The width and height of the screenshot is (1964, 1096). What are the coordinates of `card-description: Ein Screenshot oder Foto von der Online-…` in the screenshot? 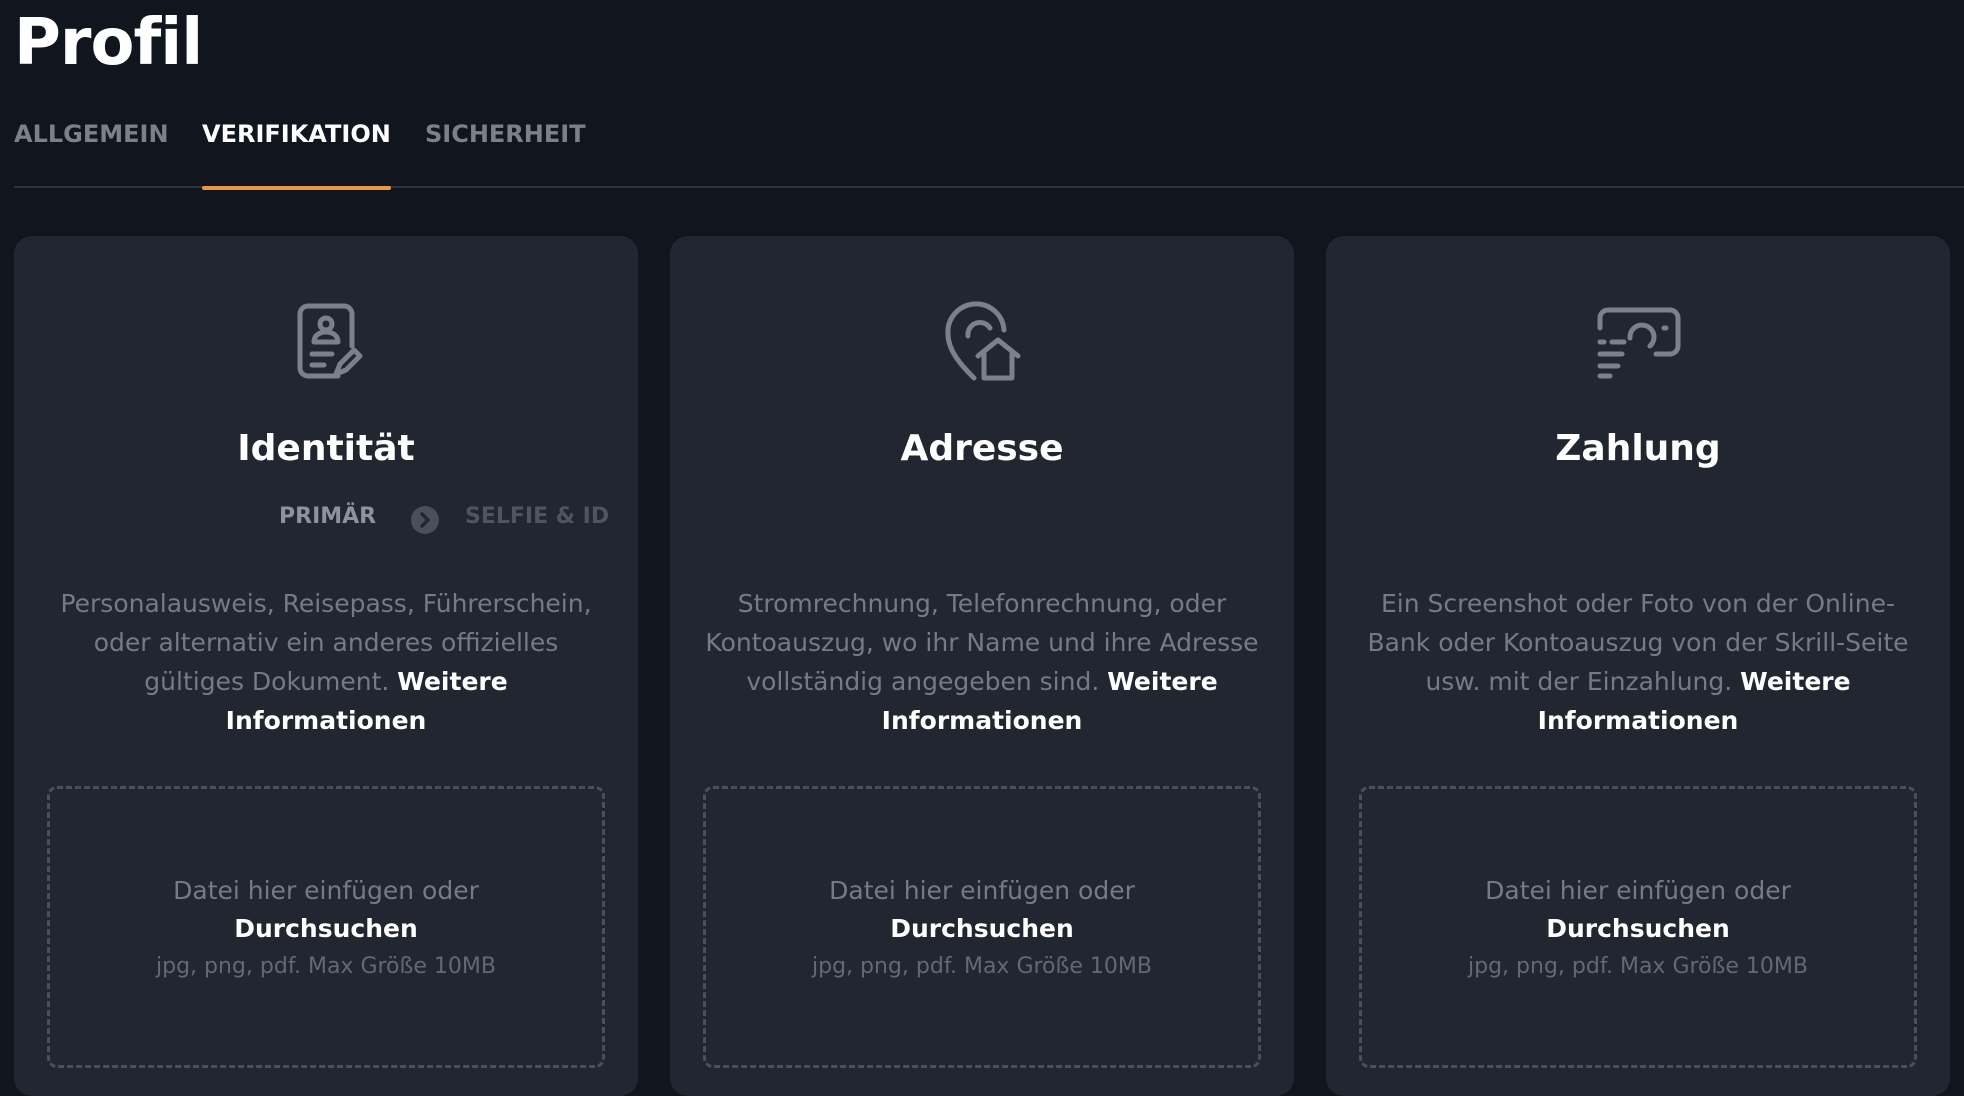 It's located at (1638, 662).